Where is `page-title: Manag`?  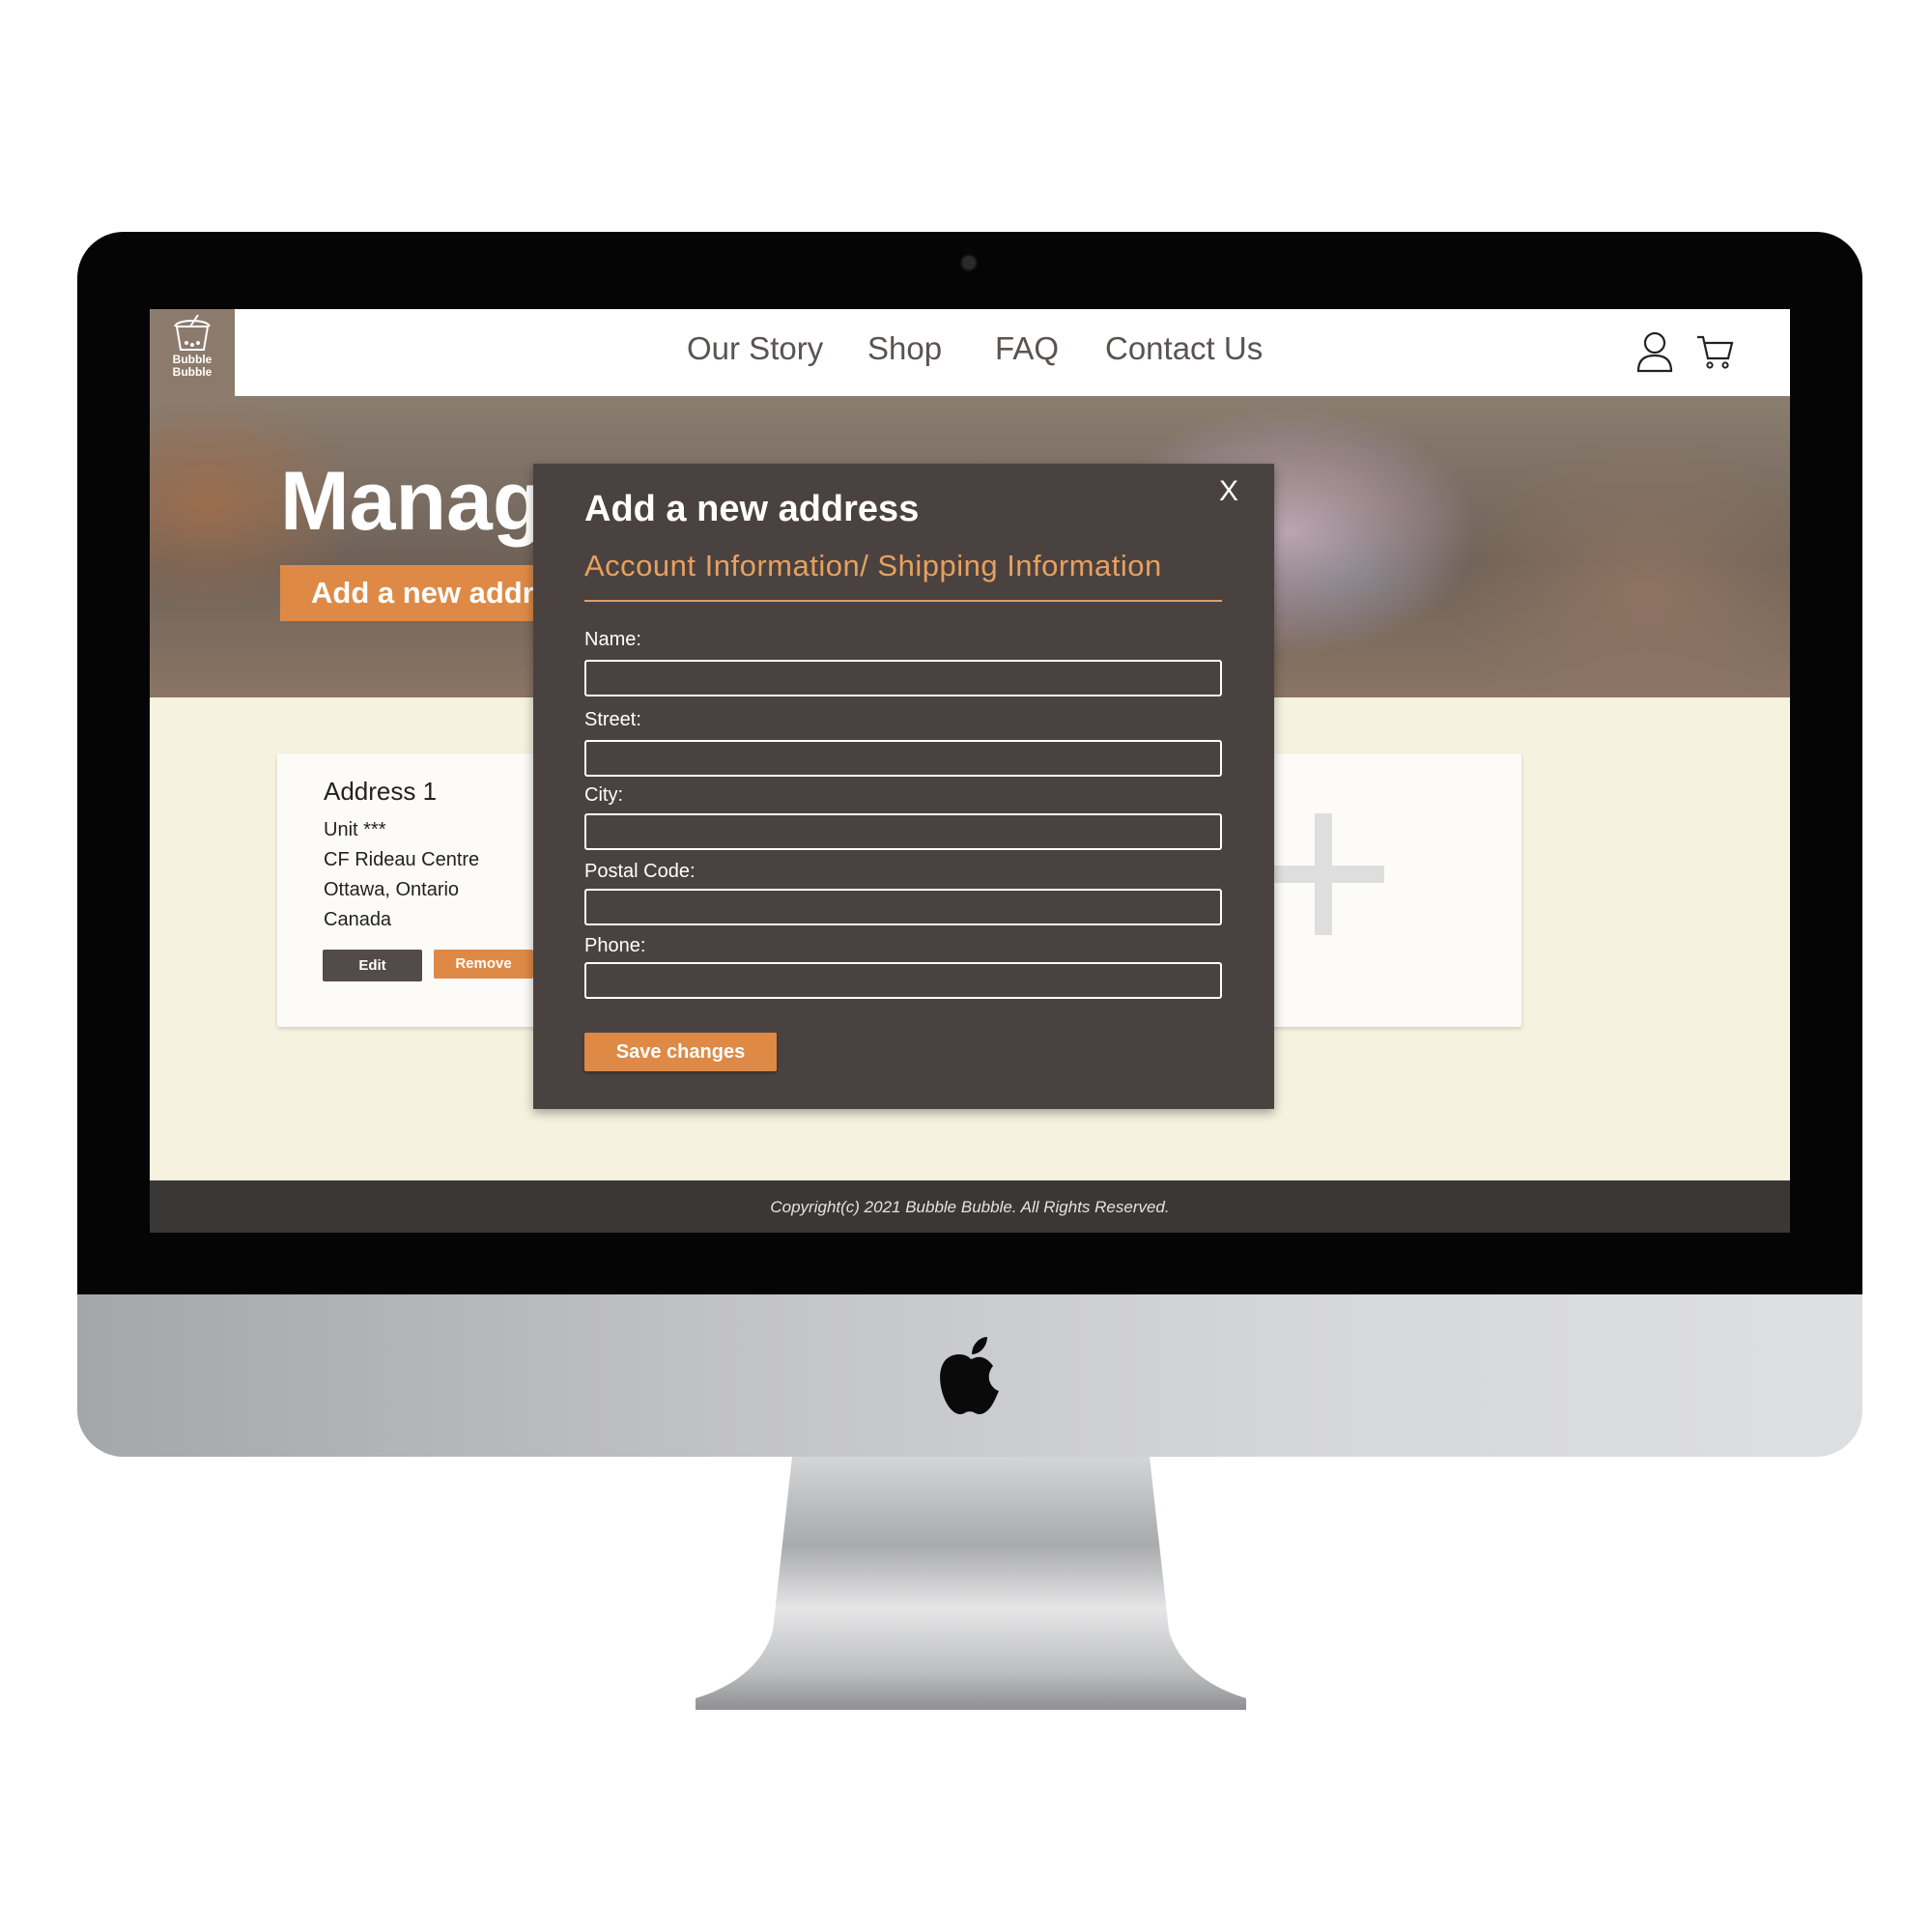 page-title: Manag is located at coordinates (412, 502).